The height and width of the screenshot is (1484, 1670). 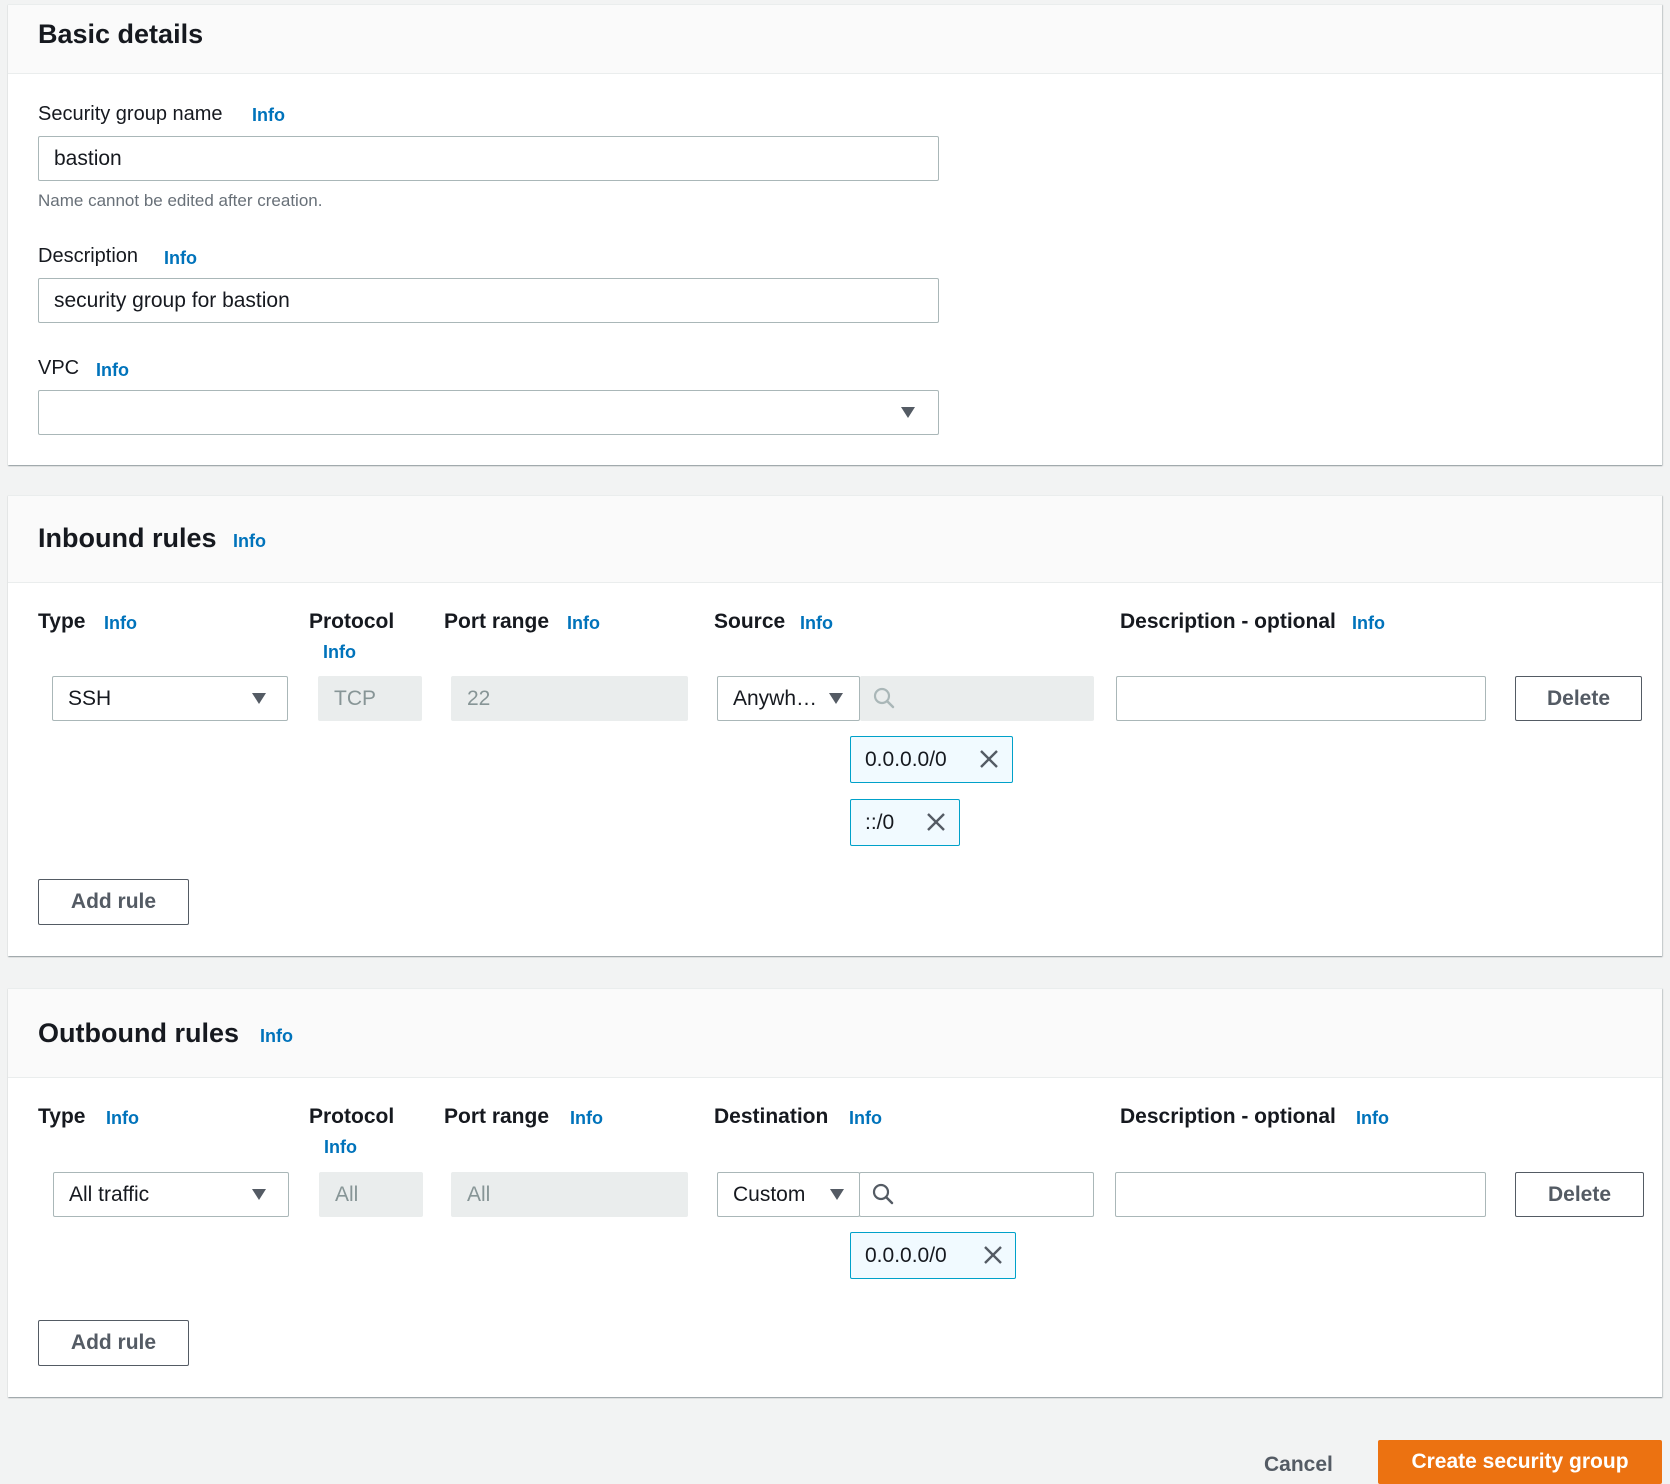 What do you see at coordinates (352, 1116) in the screenshot?
I see `outbound-col-protocol: Protocol` at bounding box center [352, 1116].